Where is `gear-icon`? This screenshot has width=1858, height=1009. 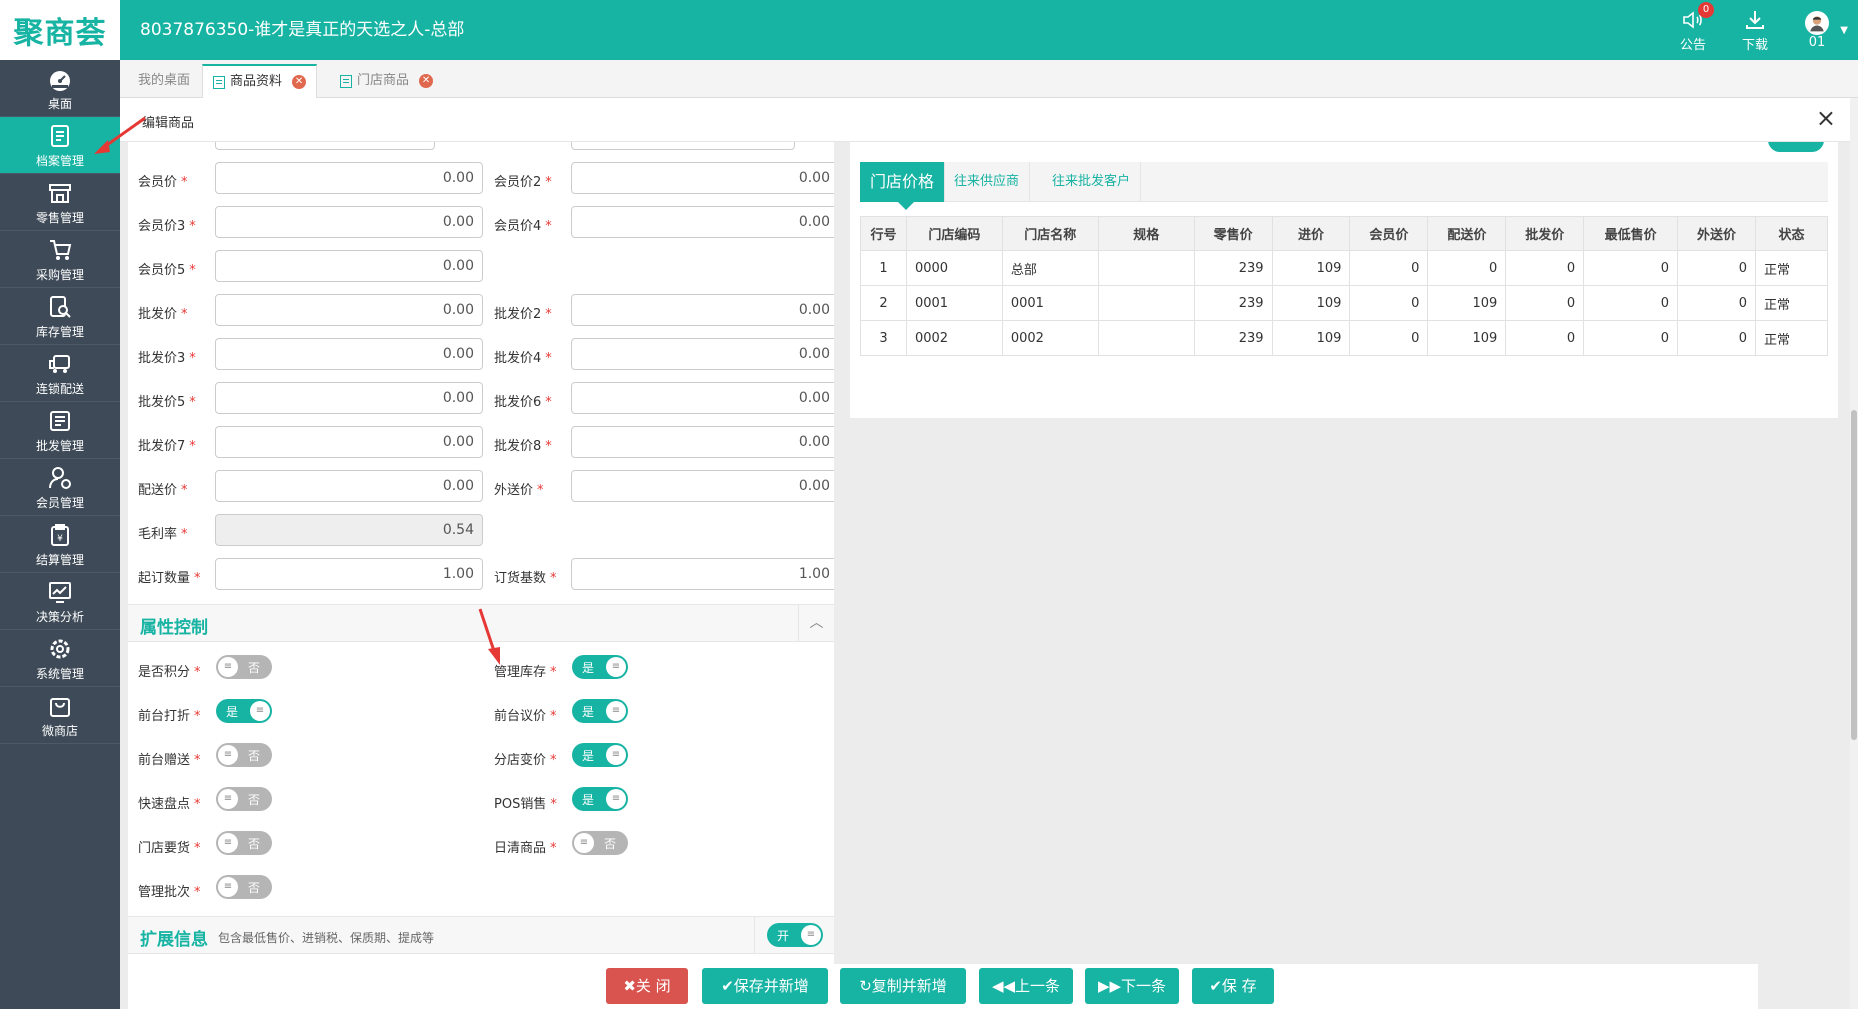 gear-icon is located at coordinates (60, 648).